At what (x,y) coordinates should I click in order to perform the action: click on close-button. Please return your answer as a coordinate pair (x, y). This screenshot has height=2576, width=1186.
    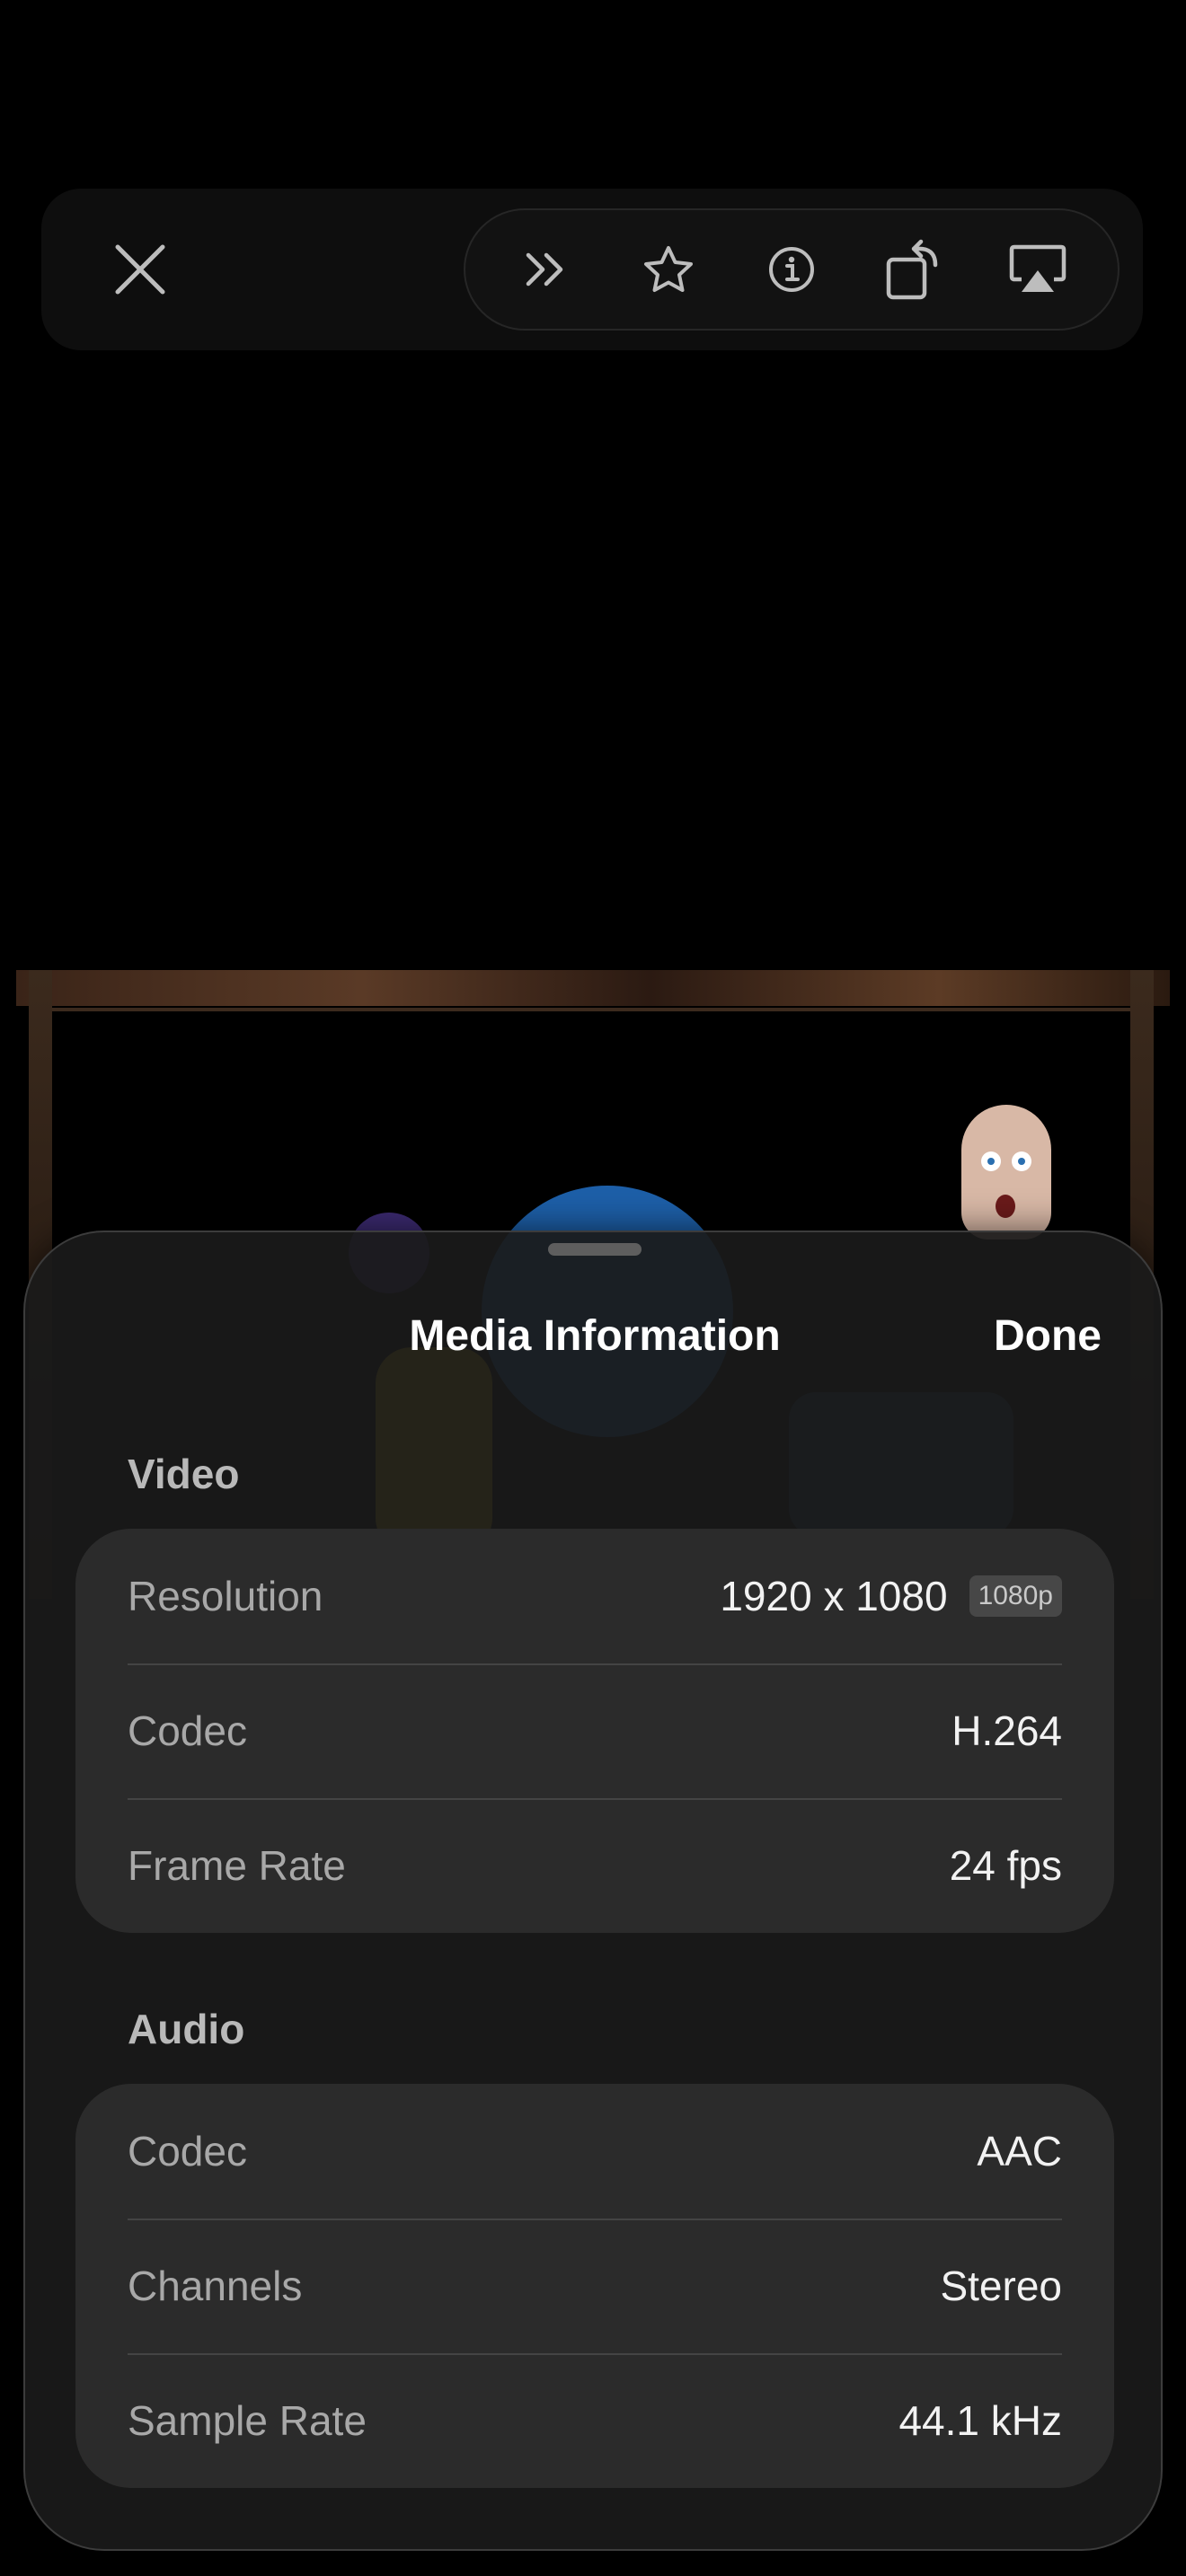
    Looking at the image, I should click on (140, 269).